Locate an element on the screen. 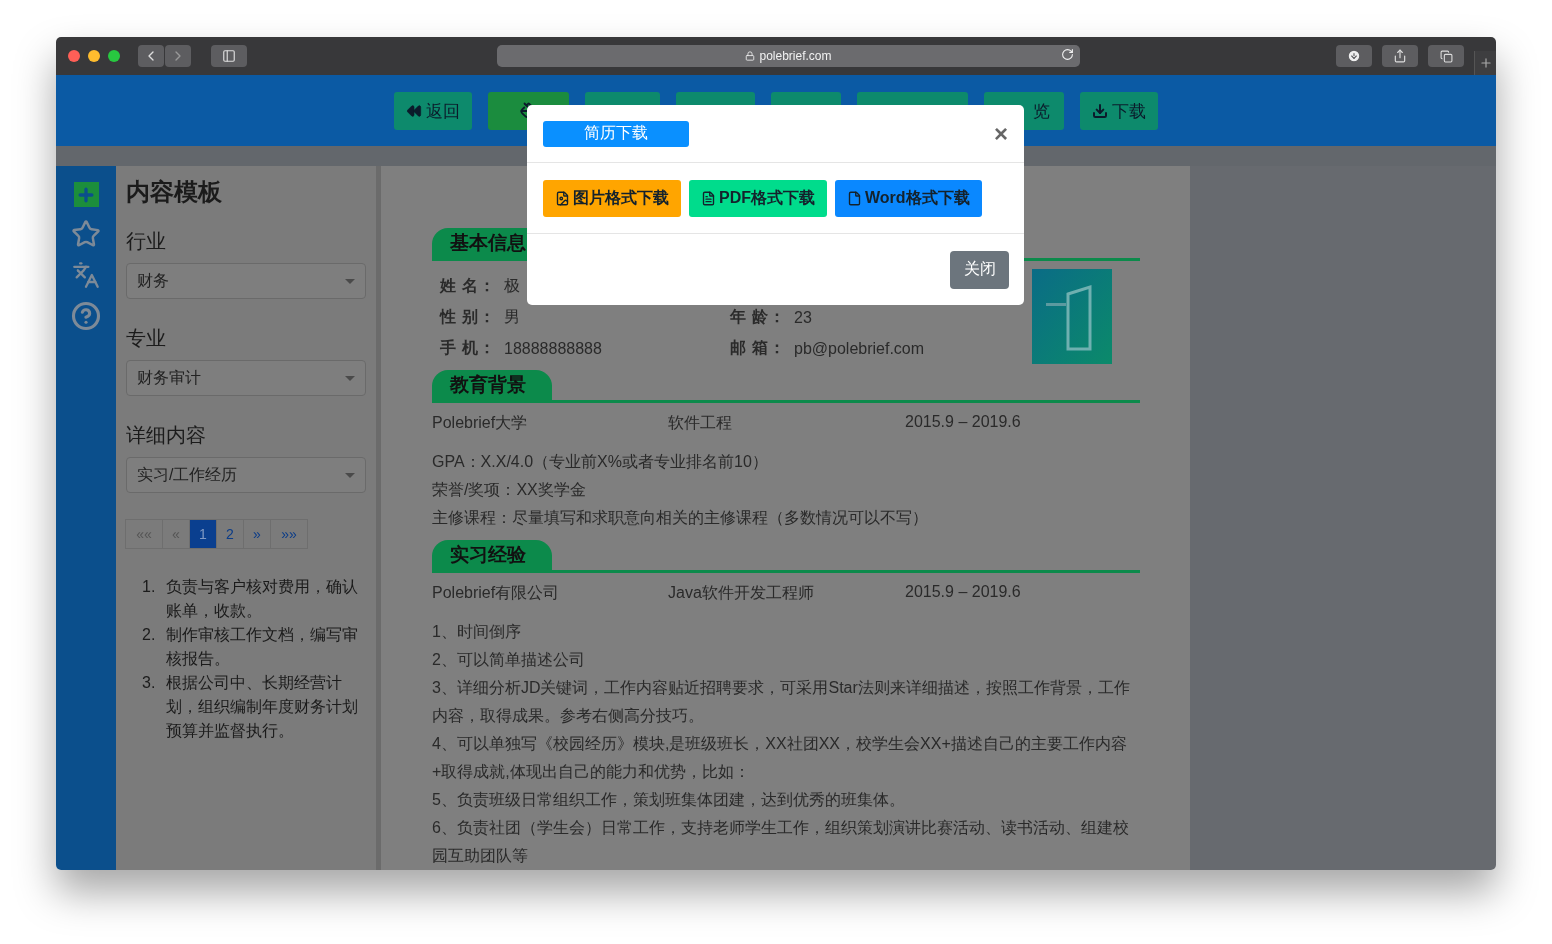 This screenshot has height=944, width=1552. tabs-button is located at coordinates (1446, 56).